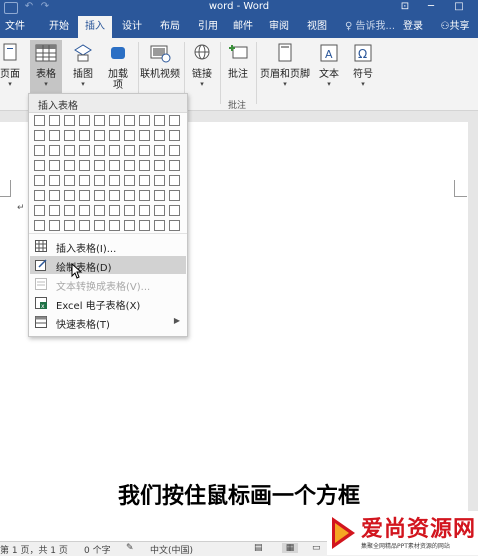 This screenshot has height=556, width=478. Describe the element at coordinates (405, 7) in the screenshot. I see `ribbon-display-icon: ⊡` at that location.